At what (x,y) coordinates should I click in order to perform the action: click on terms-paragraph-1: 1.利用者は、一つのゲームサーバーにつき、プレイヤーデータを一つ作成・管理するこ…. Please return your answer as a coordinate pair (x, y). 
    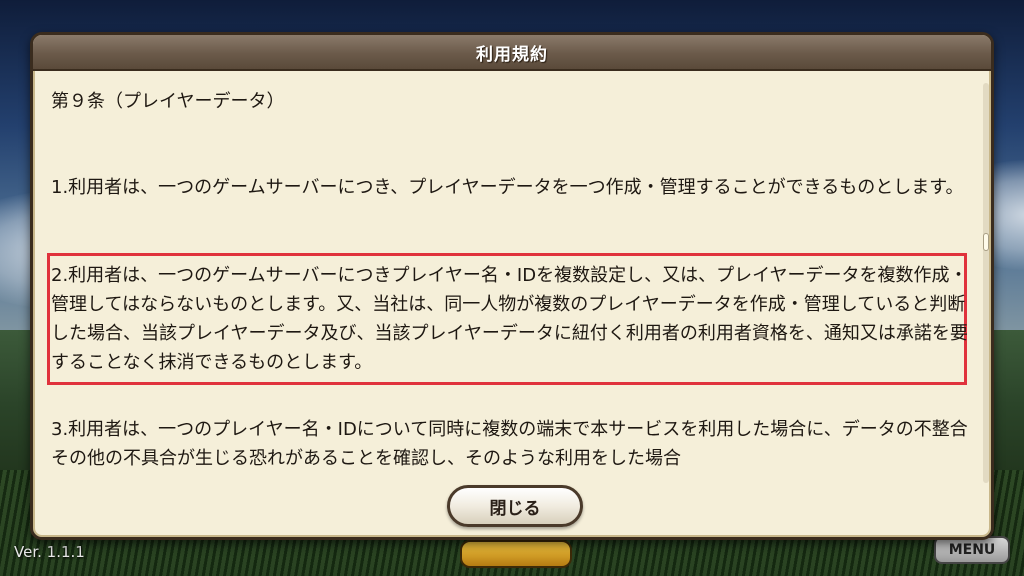
    Looking at the image, I should click on (507, 187).